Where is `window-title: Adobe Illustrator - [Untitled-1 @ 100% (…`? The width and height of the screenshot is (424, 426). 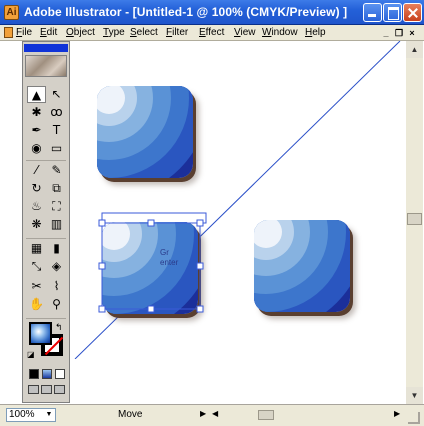
window-title: Adobe Illustrator - [Untitled-1 @ 100% (… is located at coordinates (186, 12).